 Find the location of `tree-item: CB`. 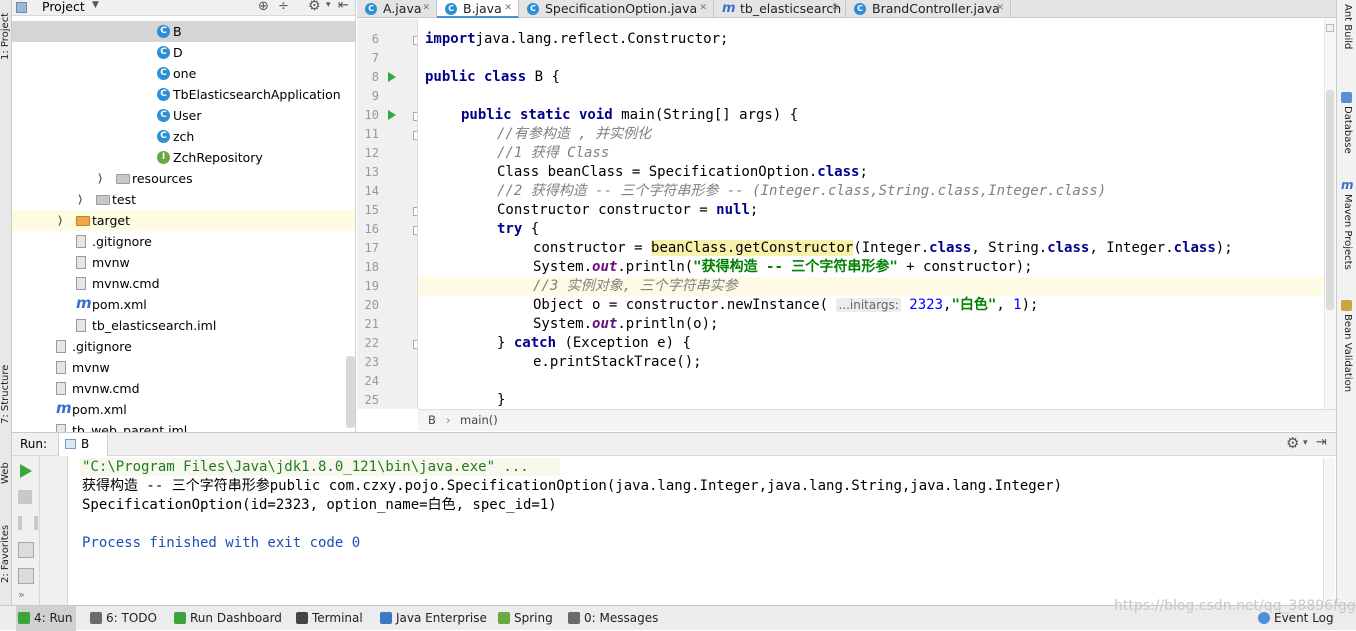

tree-item: CB is located at coordinates (183, 31).